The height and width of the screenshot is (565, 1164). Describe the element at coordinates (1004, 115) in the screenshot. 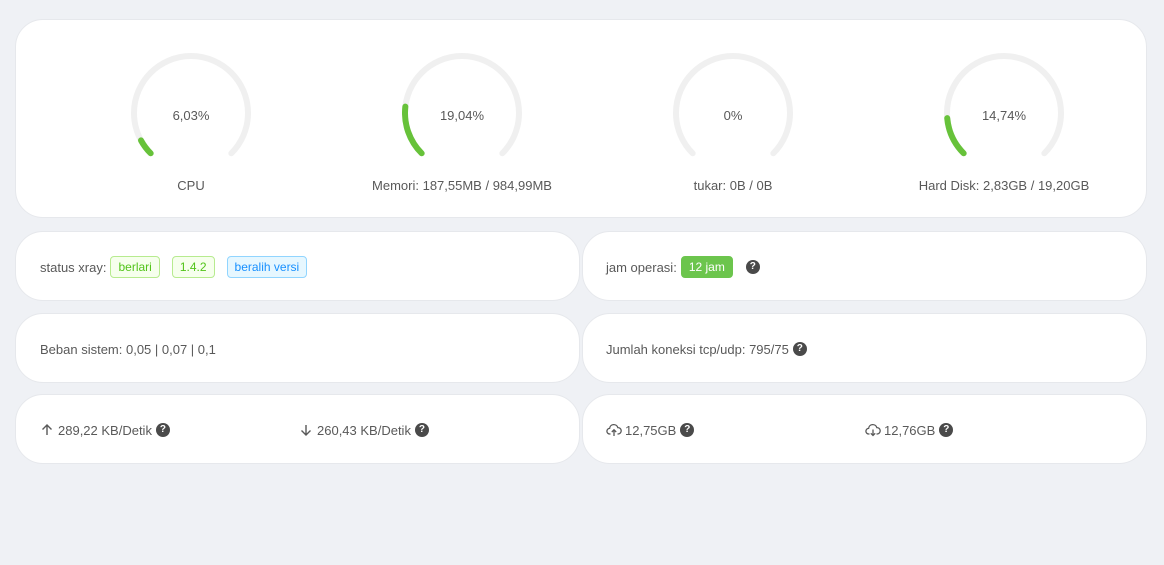

I see `disk-gauge-value: 14,74%` at that location.